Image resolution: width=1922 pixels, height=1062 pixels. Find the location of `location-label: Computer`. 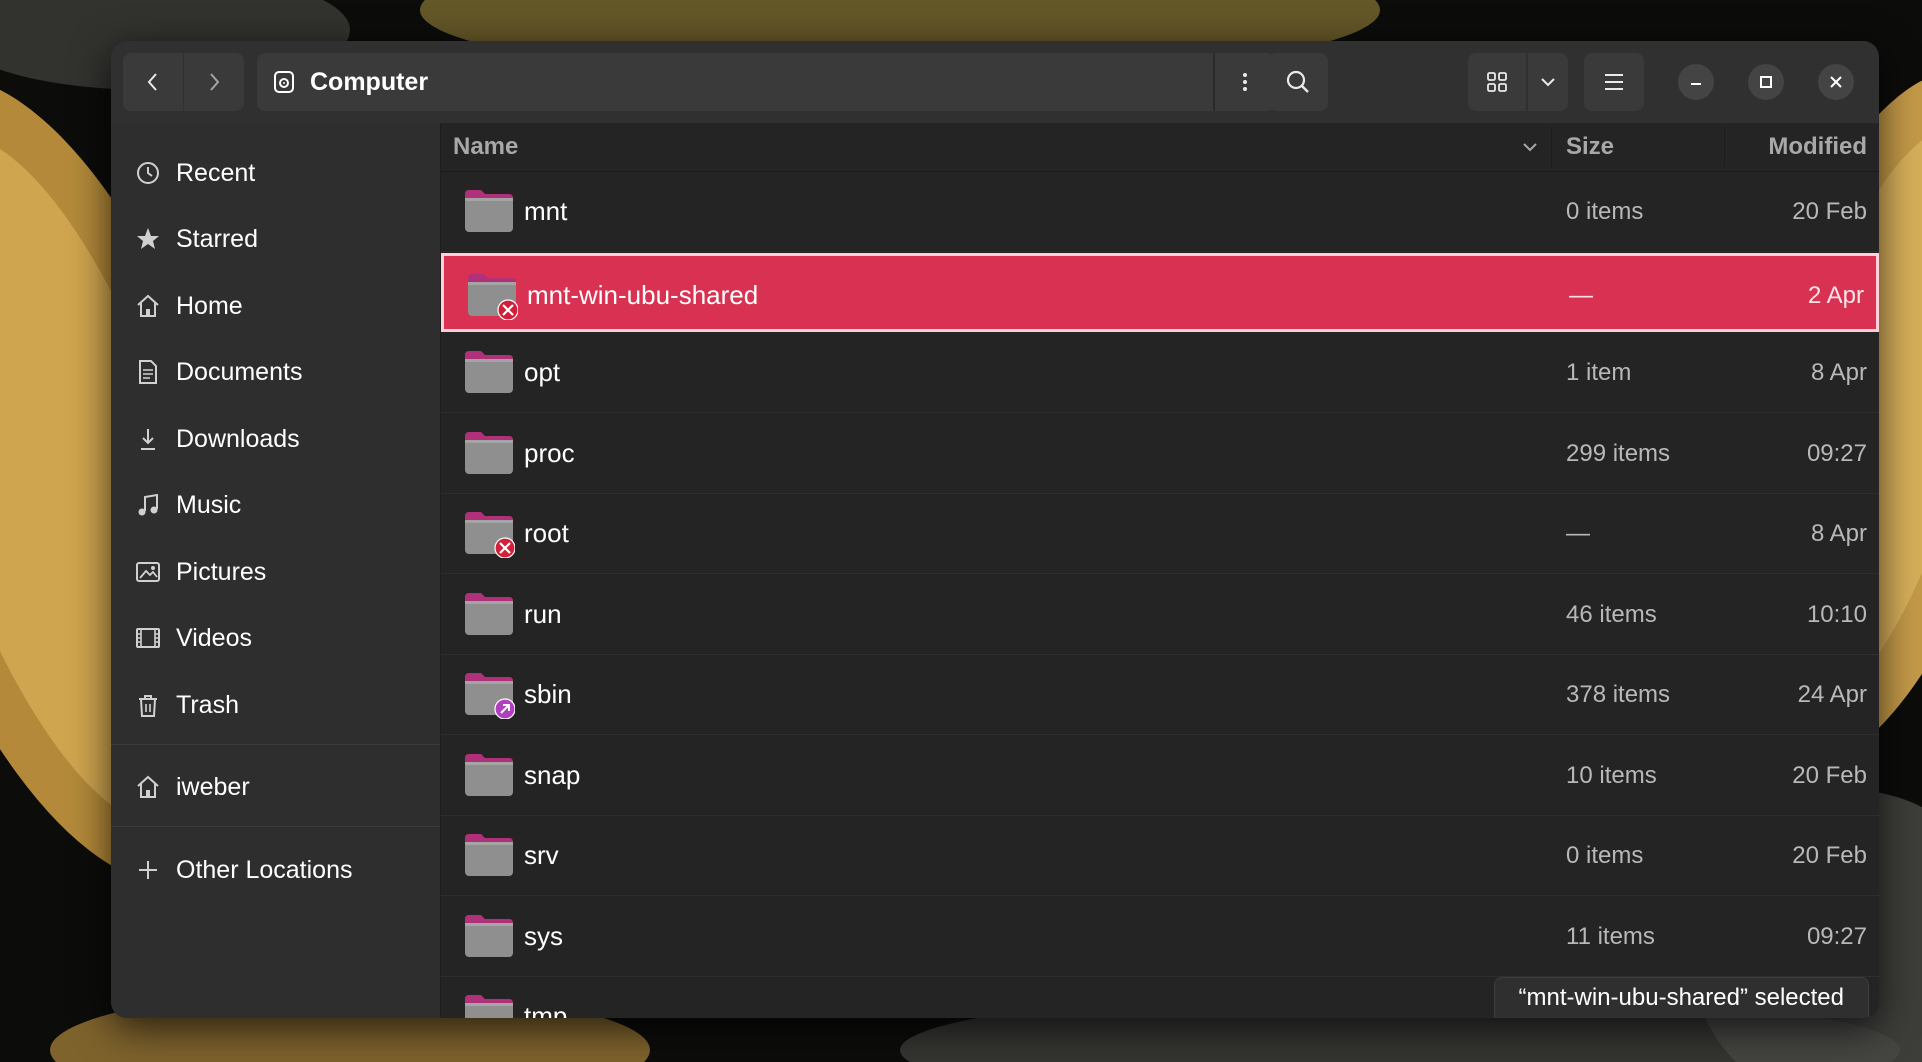

location-label: Computer is located at coordinates (369, 81).